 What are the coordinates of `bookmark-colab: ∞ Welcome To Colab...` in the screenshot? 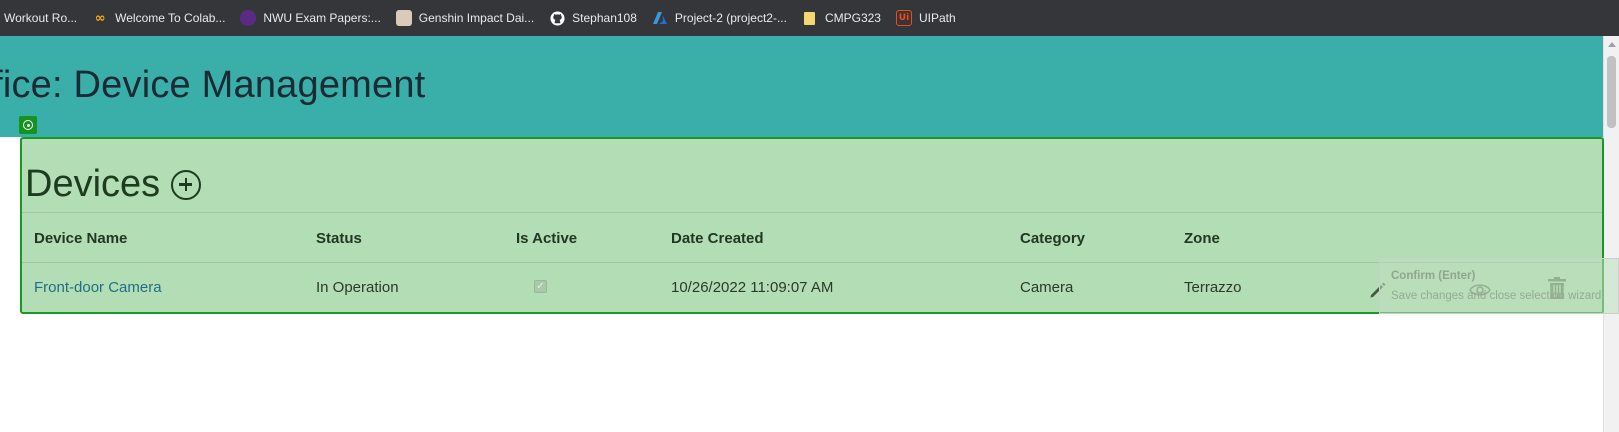 It's located at (160, 18).